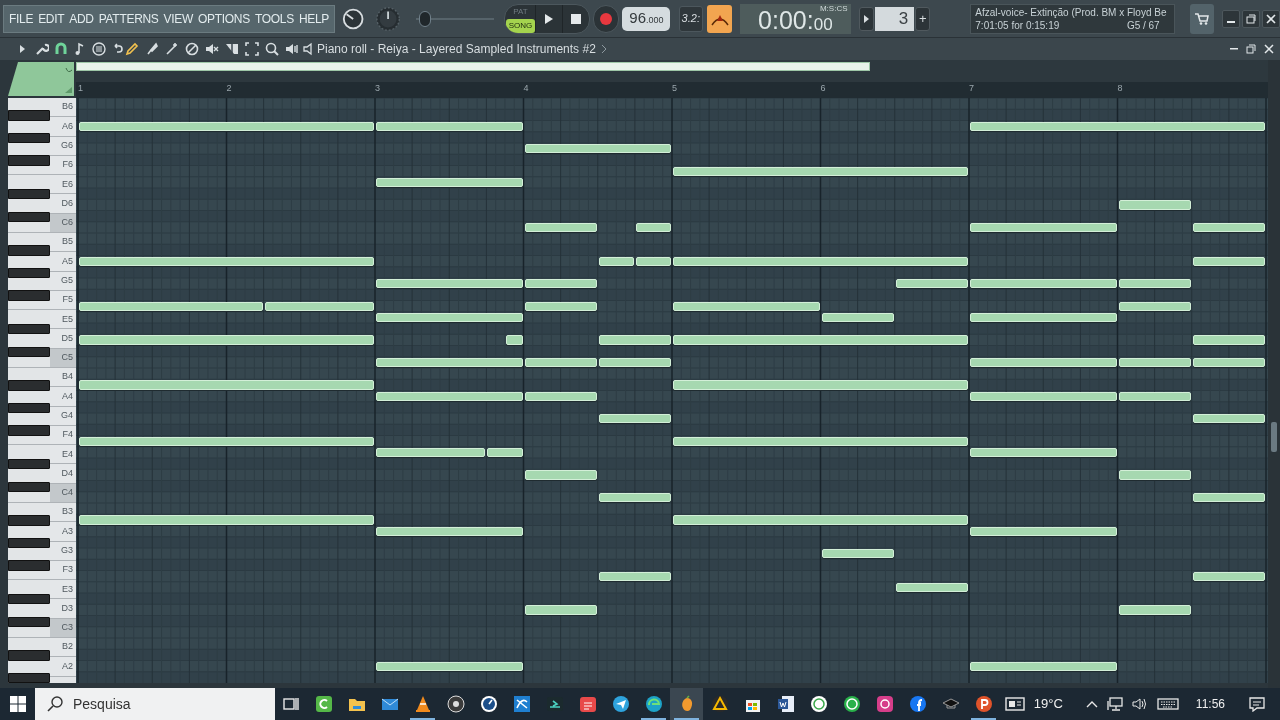 This screenshot has height=720, width=1280. What do you see at coordinates (690, 18) in the screenshot?
I see `snap-button: 3.2:` at bounding box center [690, 18].